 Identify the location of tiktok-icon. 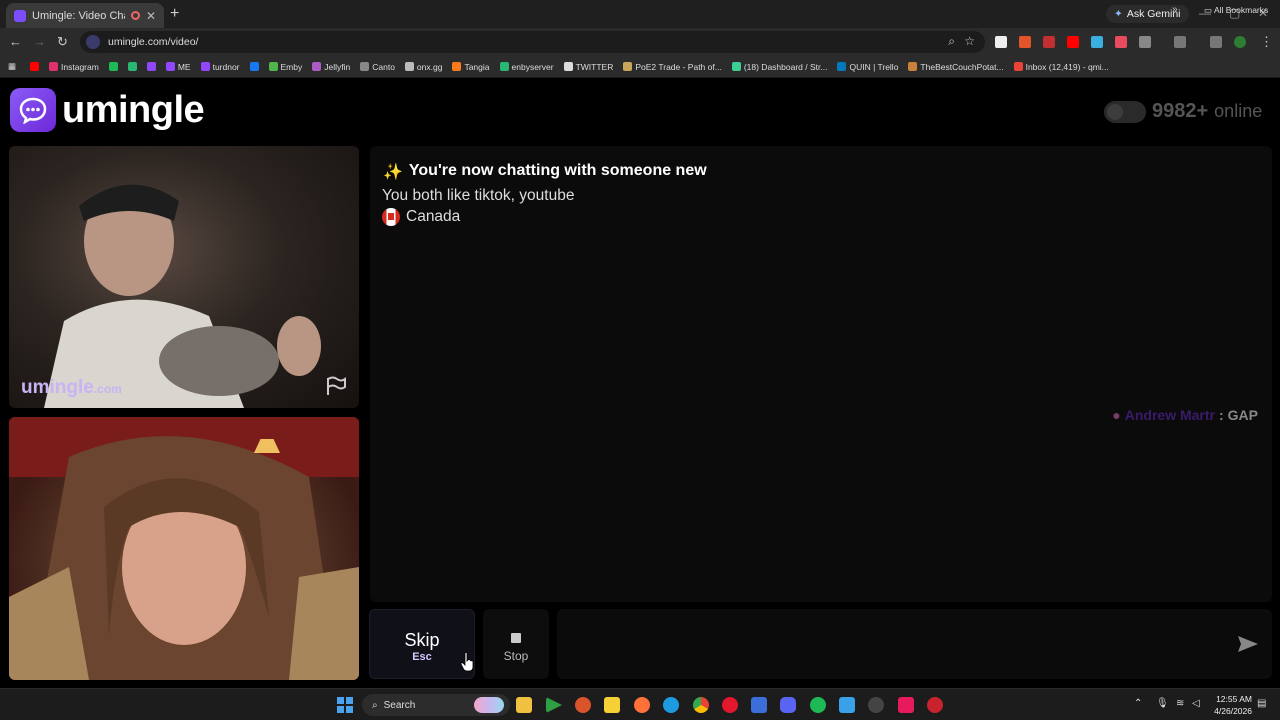
(906, 705).